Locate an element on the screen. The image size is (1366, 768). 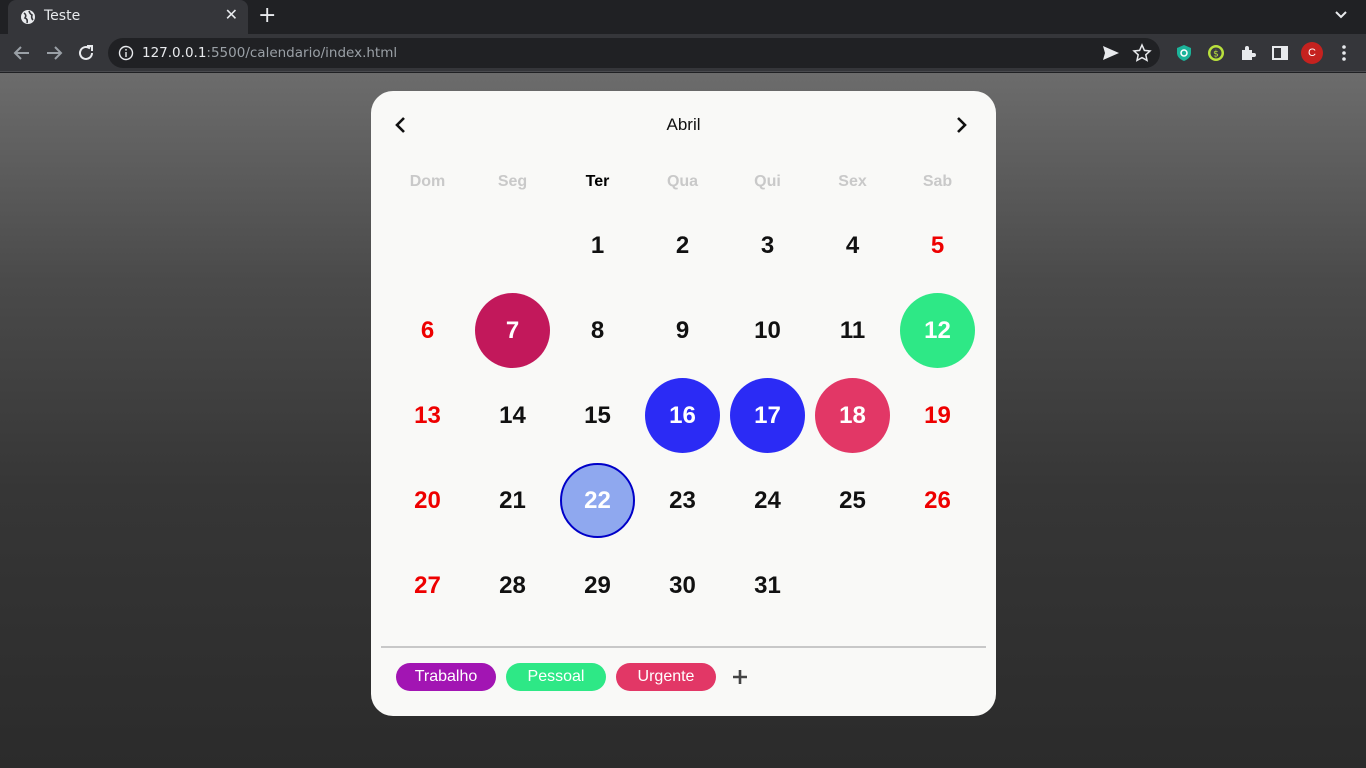
day-13: 13 is located at coordinates (427, 415).